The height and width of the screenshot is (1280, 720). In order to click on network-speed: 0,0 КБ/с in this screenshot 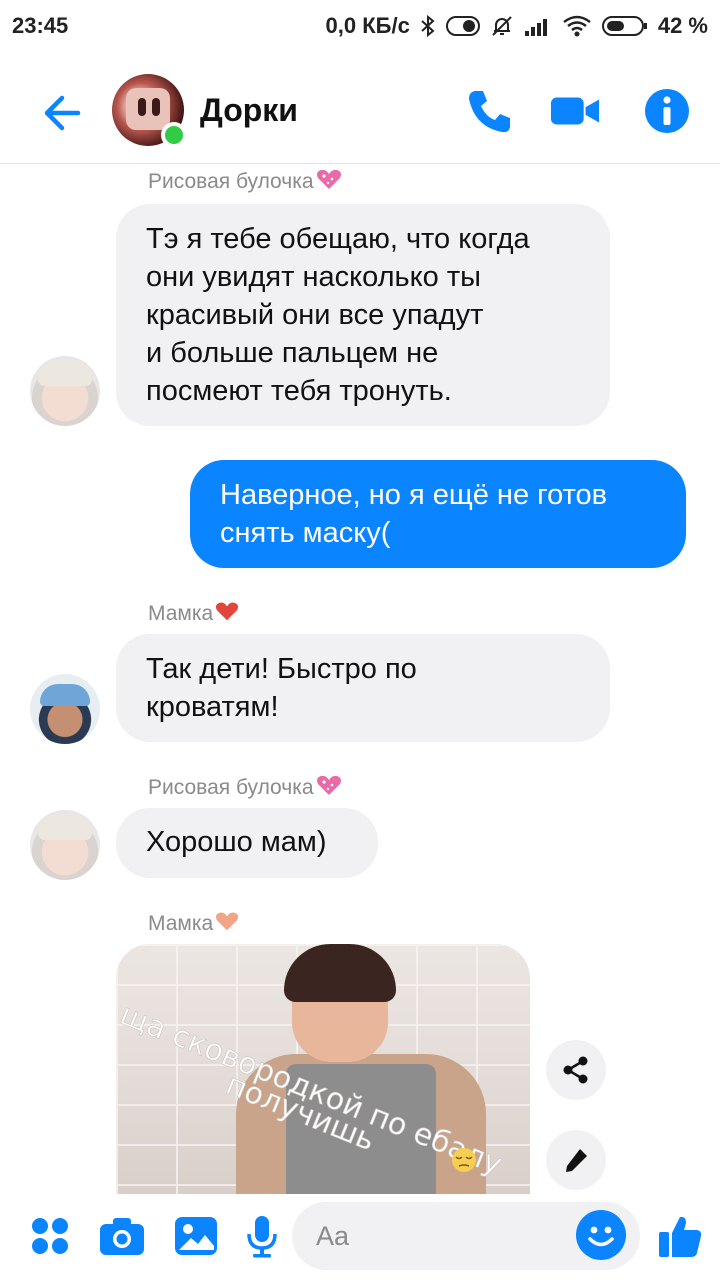, I will do `click(367, 25)`.